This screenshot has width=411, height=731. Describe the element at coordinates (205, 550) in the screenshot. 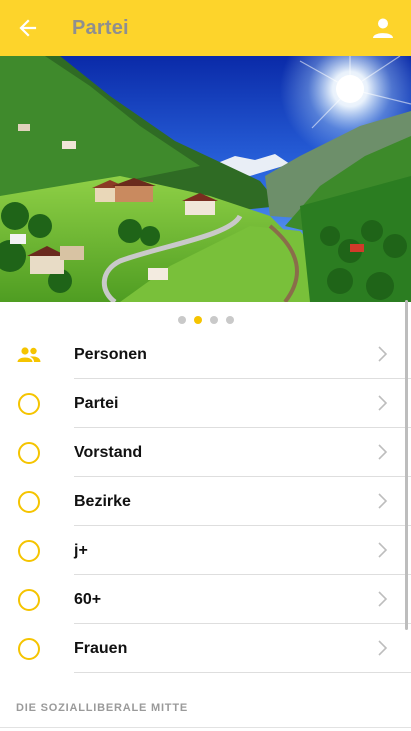

I see `menu-item-jplus: j+` at that location.